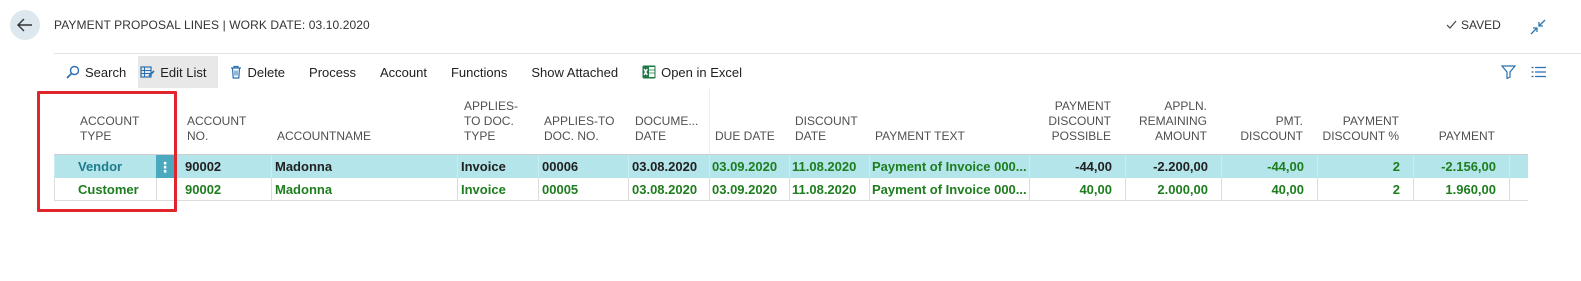 This screenshot has width=1581, height=281. I want to click on cell-payment: -2.156,00, so click(1468, 166).